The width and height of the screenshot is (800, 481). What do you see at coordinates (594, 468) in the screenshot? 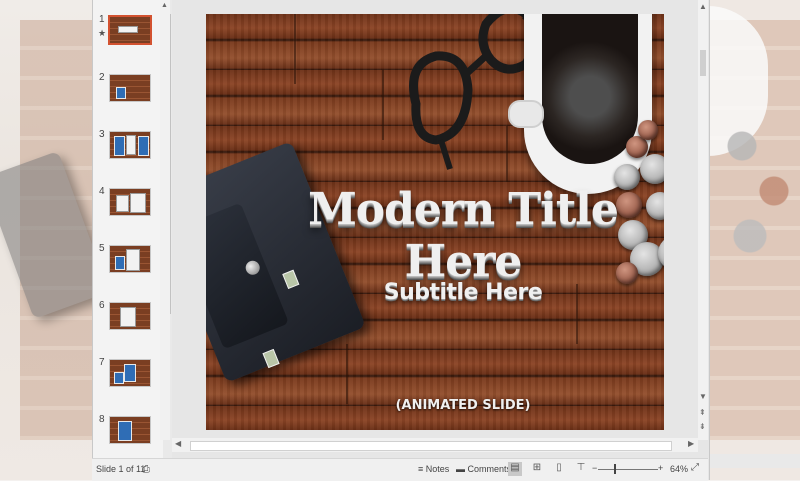
I see `zoom-out-button: −` at bounding box center [594, 468].